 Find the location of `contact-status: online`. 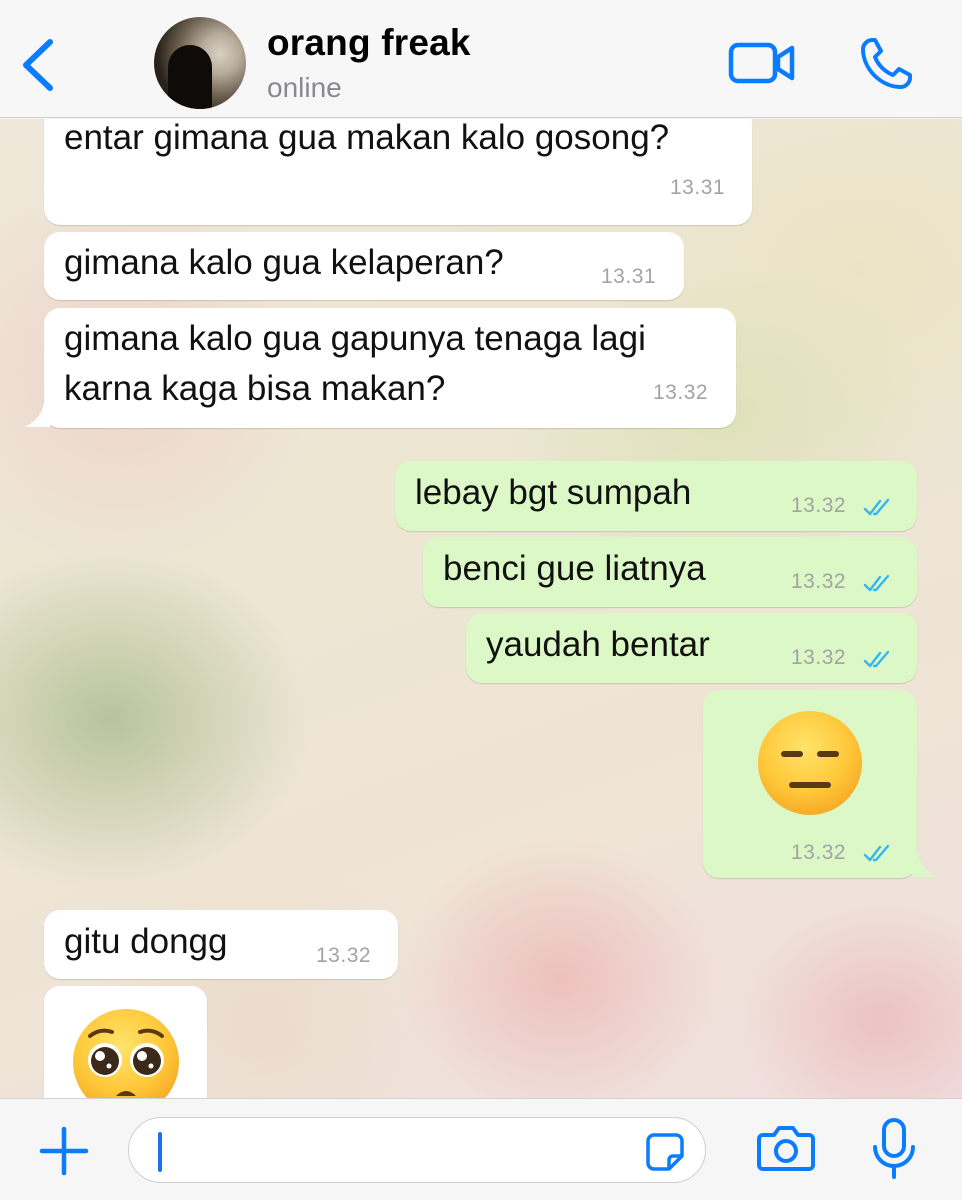

contact-status: online is located at coordinates (304, 87).